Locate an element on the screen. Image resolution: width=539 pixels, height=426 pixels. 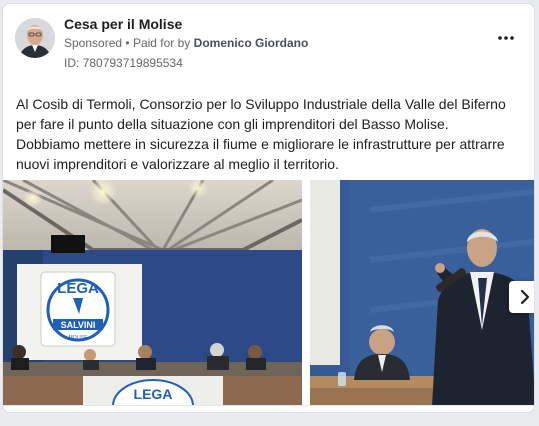
more-horizontal-icon is located at coordinates (506, 38).